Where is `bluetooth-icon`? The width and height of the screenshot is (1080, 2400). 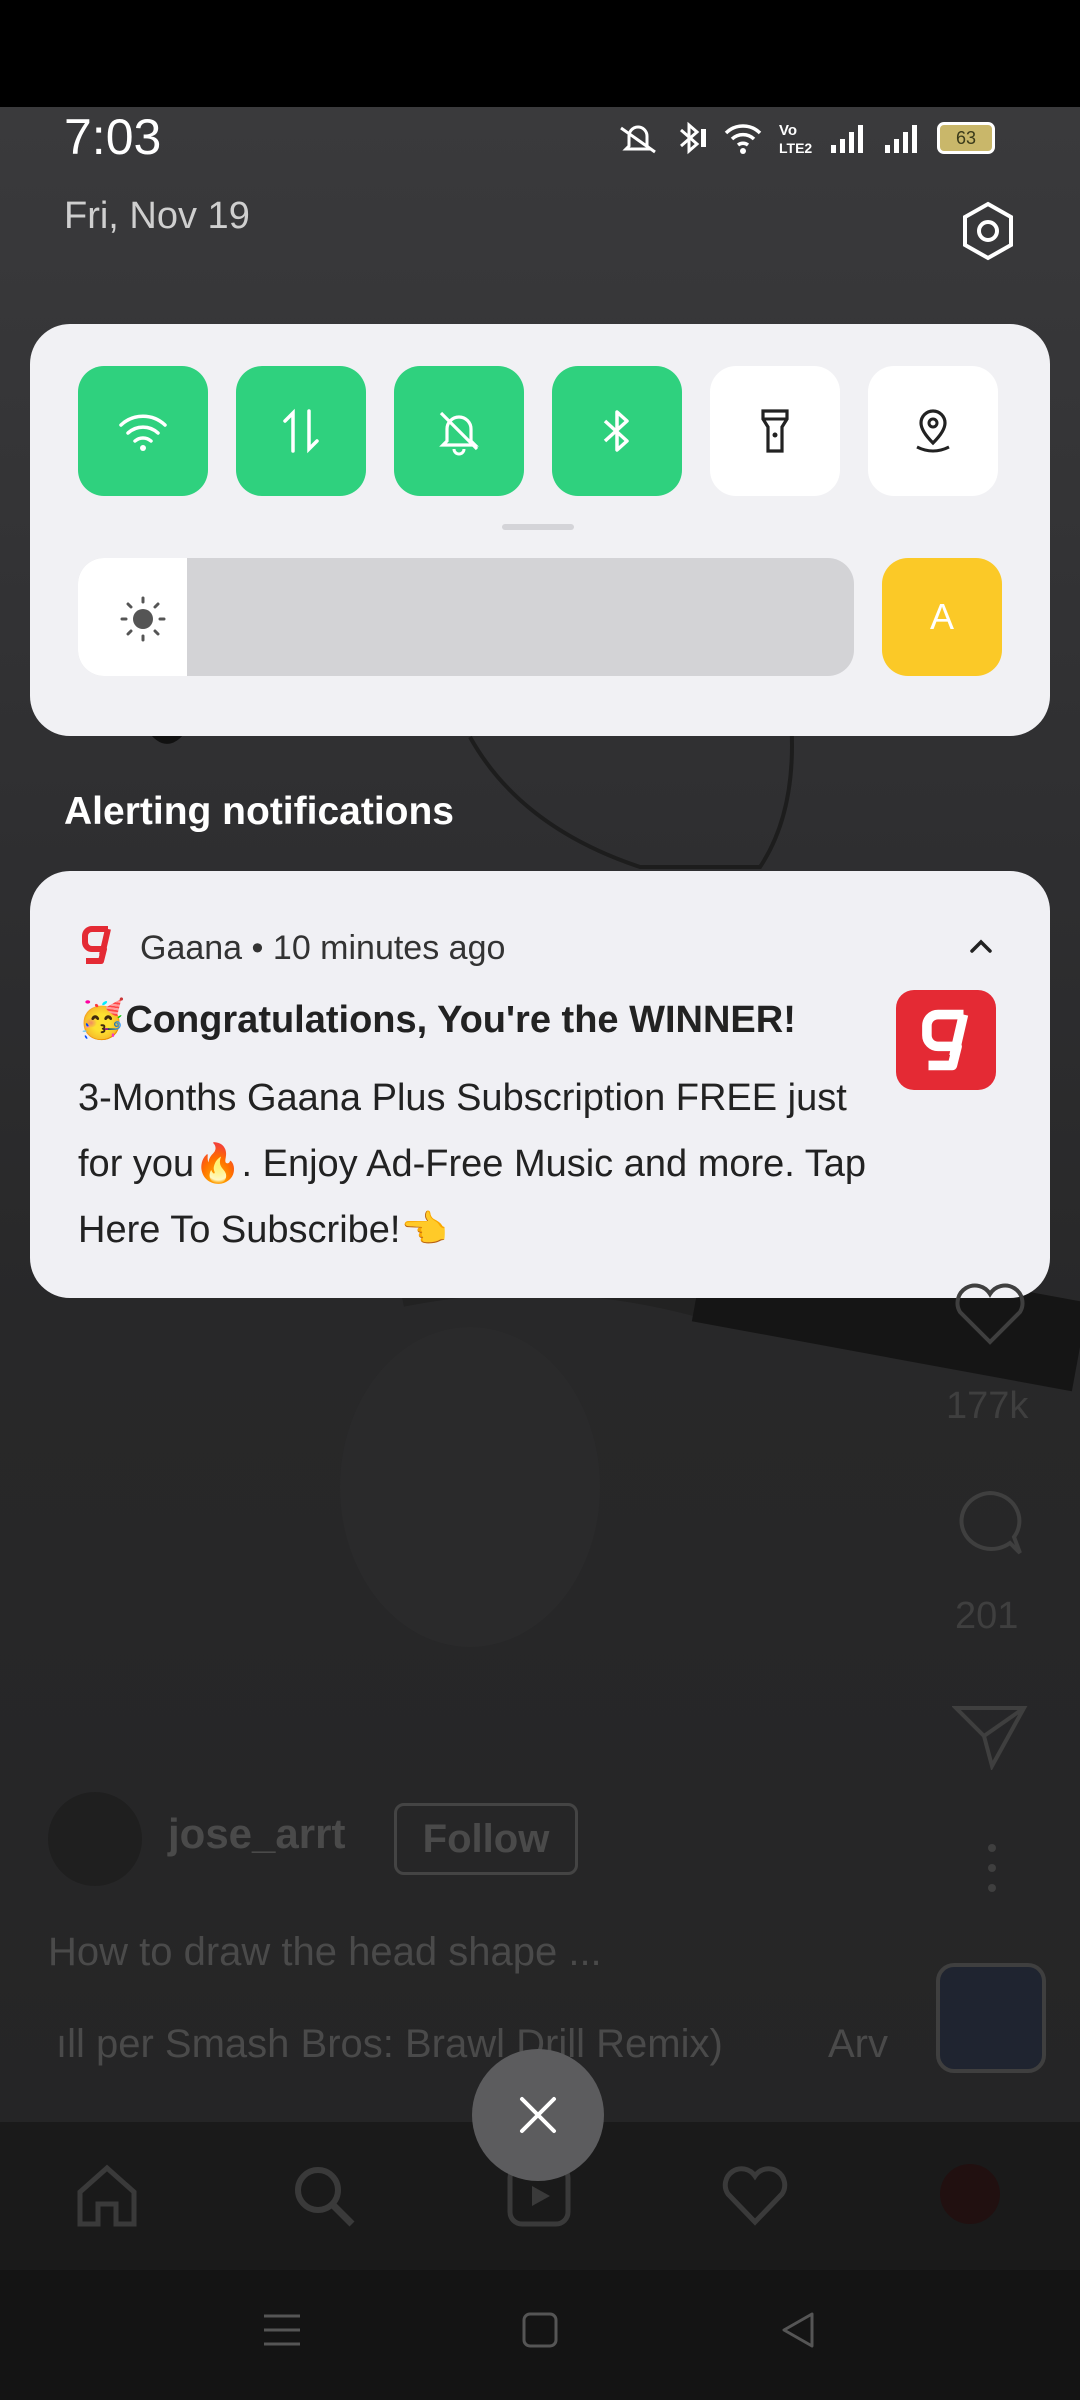 bluetooth-icon is located at coordinates (616, 431).